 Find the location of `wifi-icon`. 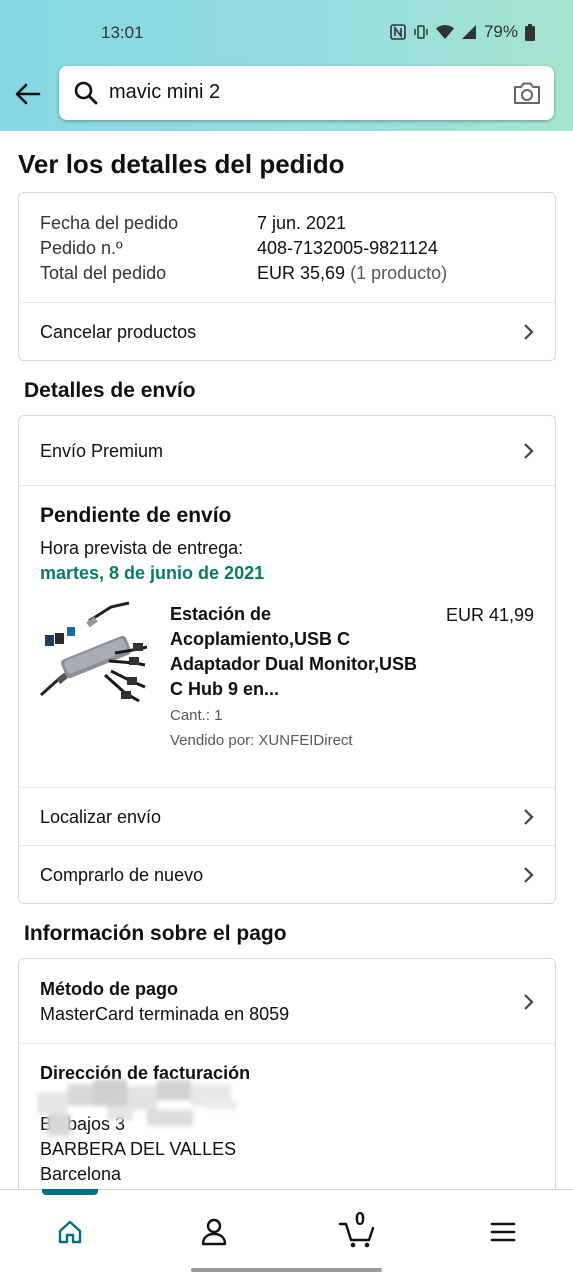

wifi-icon is located at coordinates (444, 32).